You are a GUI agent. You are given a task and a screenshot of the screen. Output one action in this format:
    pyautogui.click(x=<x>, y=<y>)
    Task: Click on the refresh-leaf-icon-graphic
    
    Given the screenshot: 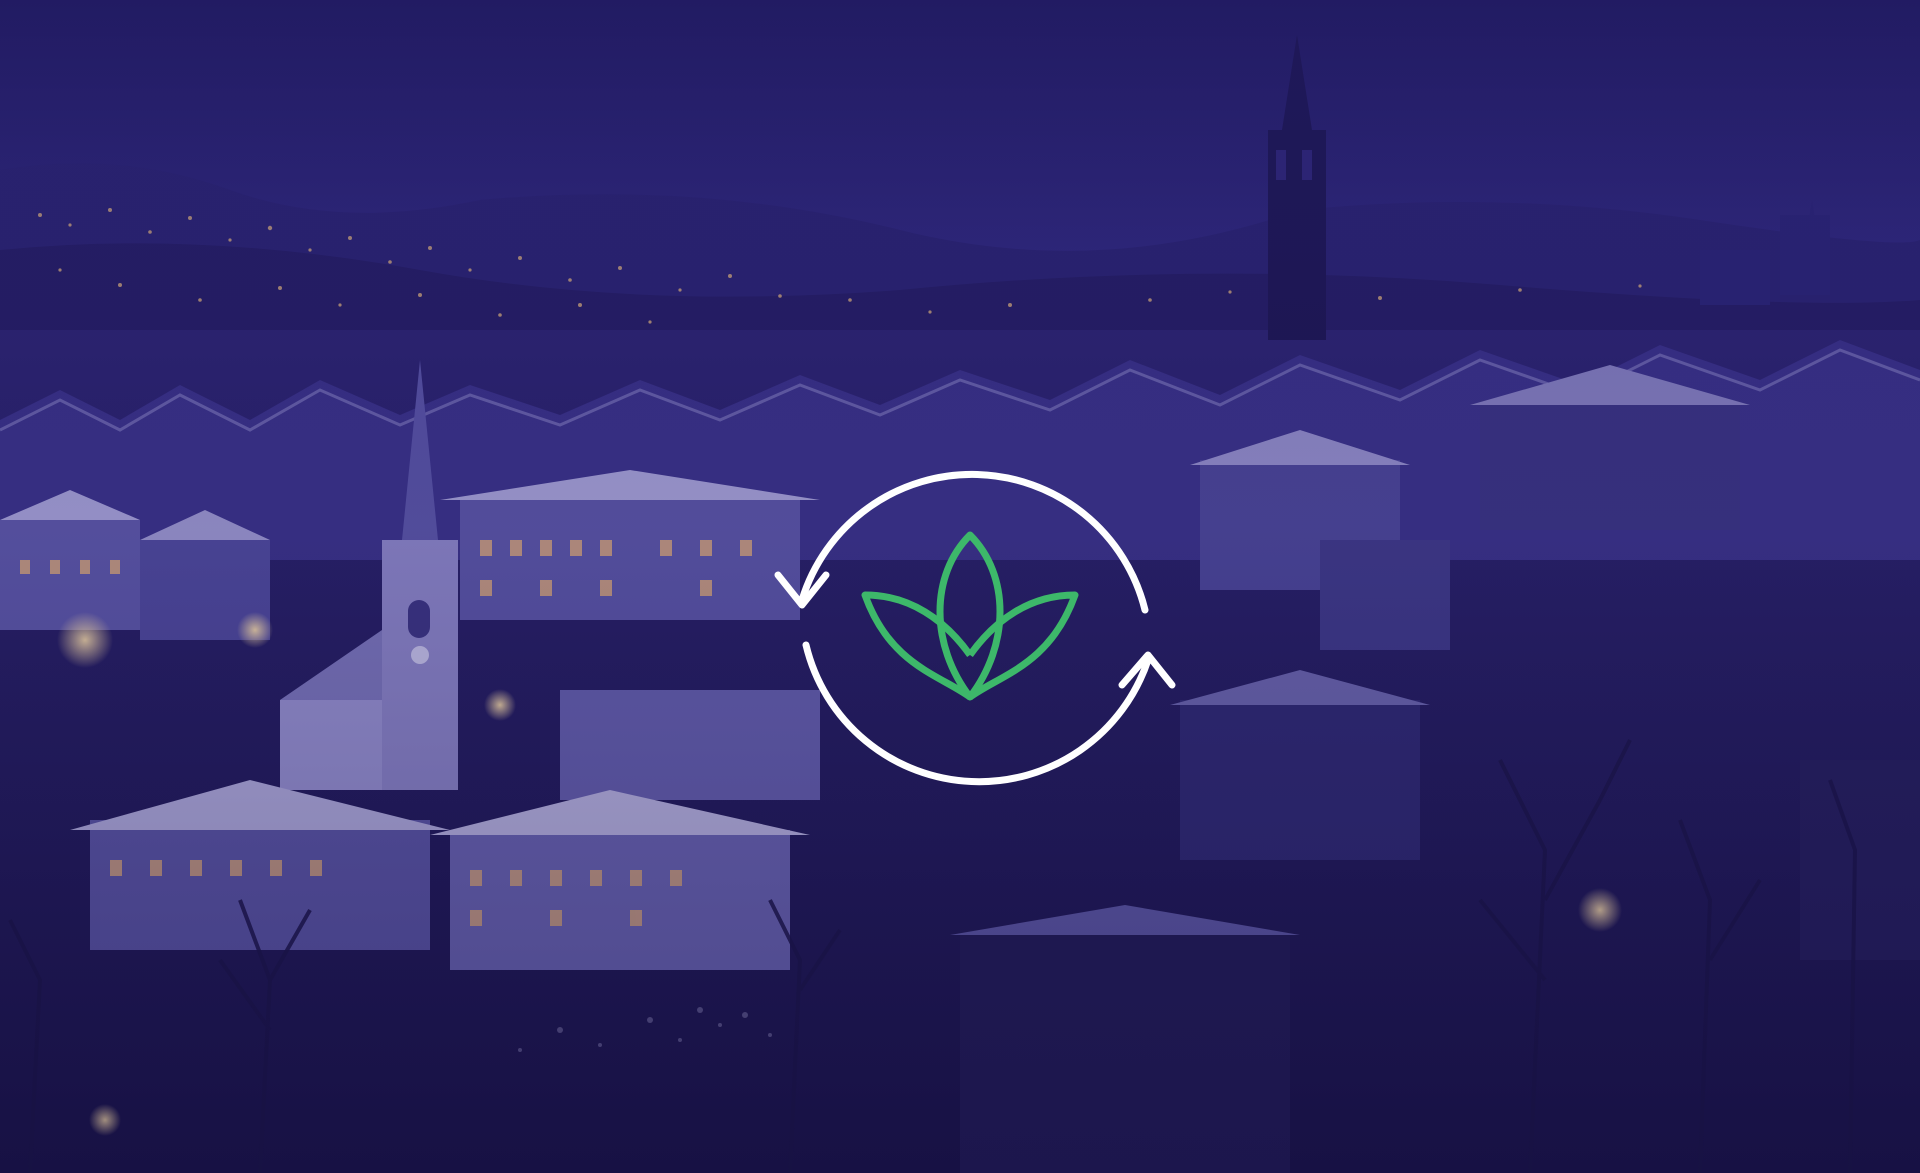 What is the action you would take?
    pyautogui.click(x=975, y=628)
    